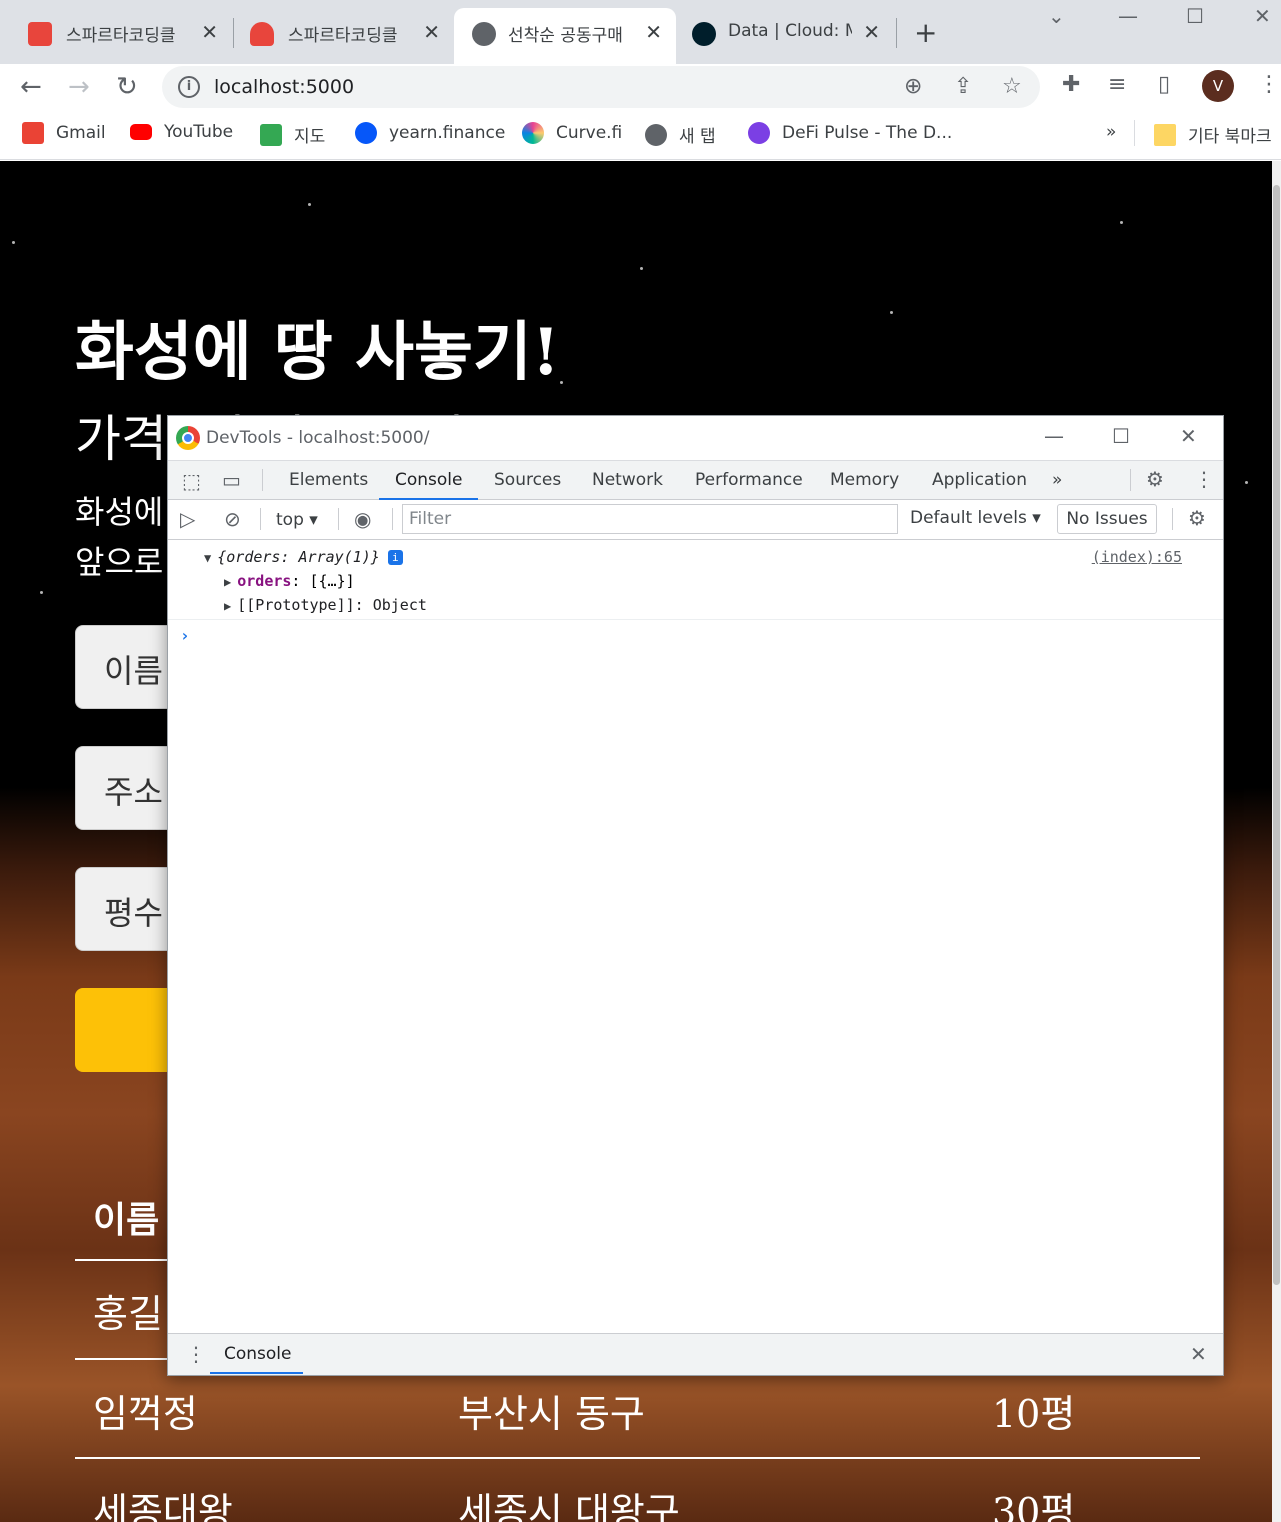  Describe the element at coordinates (64, 133) in the screenshot. I see `bookmark-gmail: Gmail` at that location.